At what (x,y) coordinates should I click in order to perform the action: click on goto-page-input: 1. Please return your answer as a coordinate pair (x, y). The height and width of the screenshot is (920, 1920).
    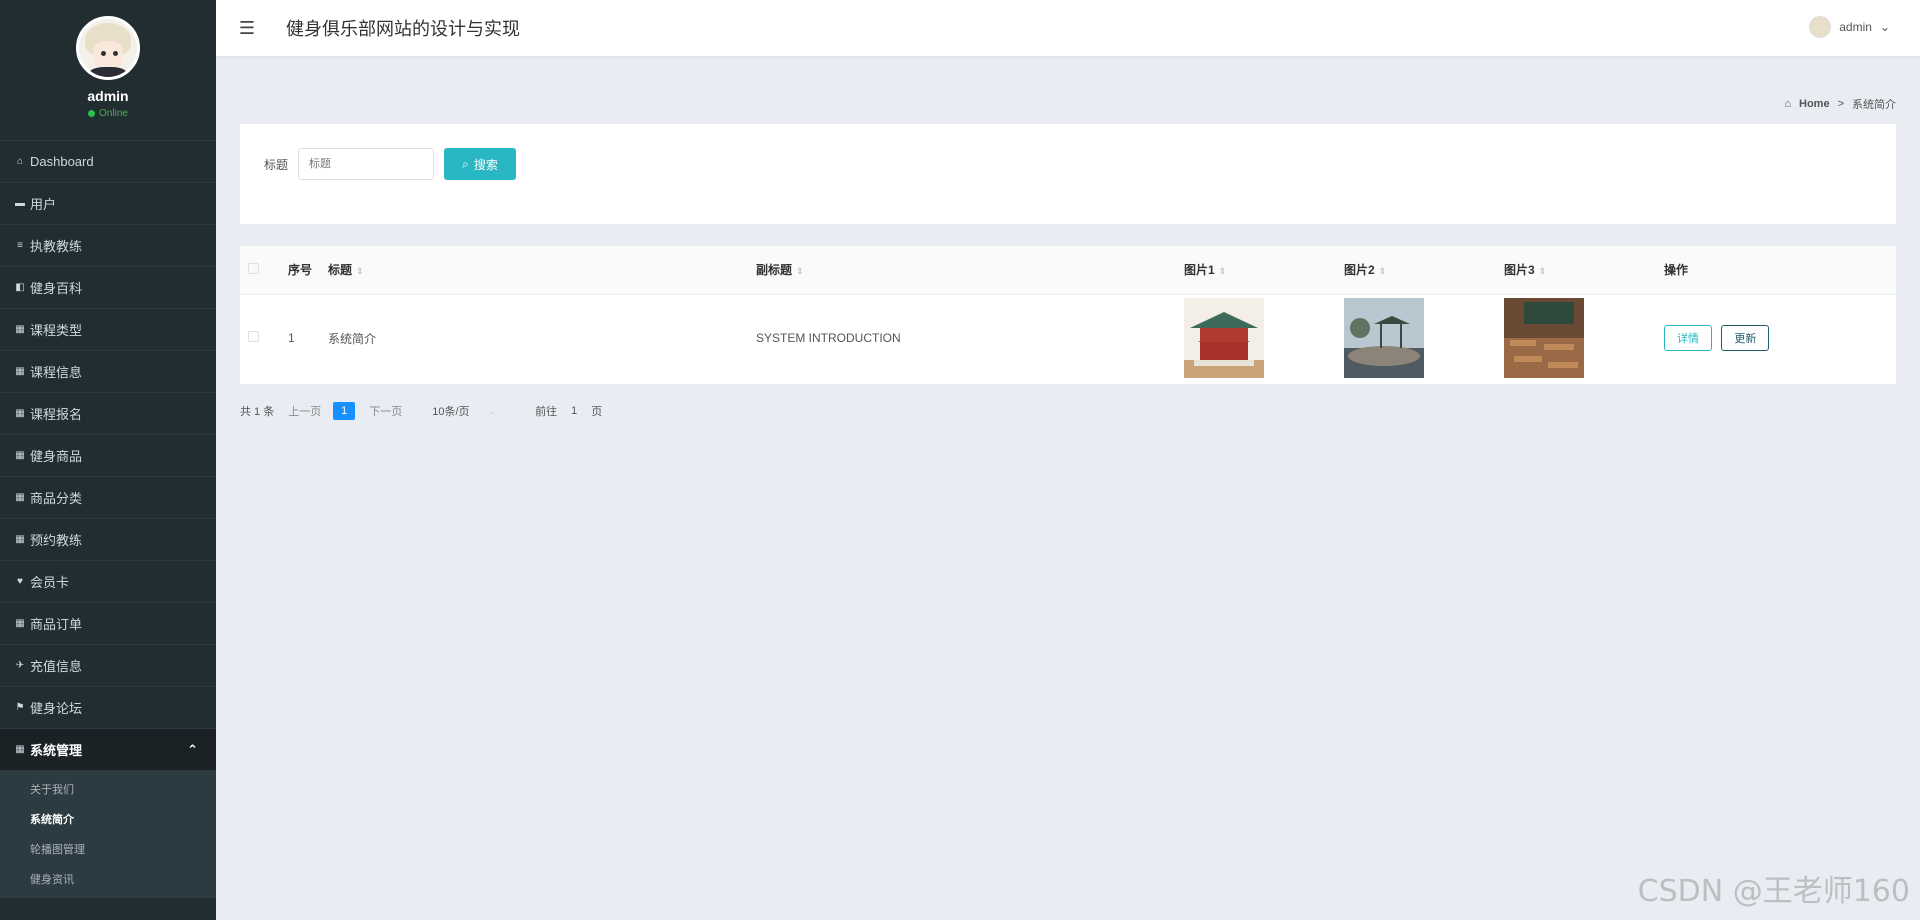
    Looking at the image, I should click on (574, 411).